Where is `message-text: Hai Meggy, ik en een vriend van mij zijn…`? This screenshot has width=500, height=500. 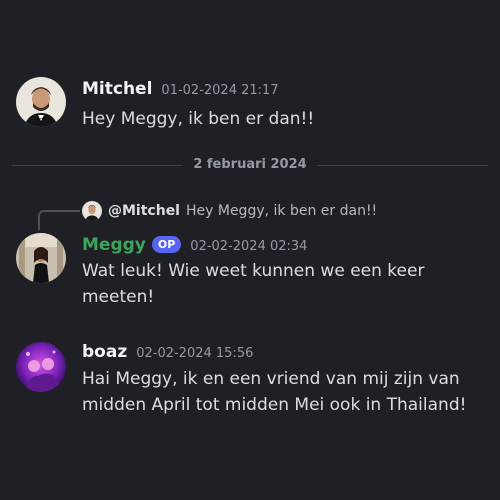 message-text: Hai Meggy, ik en een vriend van mij zijn… is located at coordinates (274, 392).